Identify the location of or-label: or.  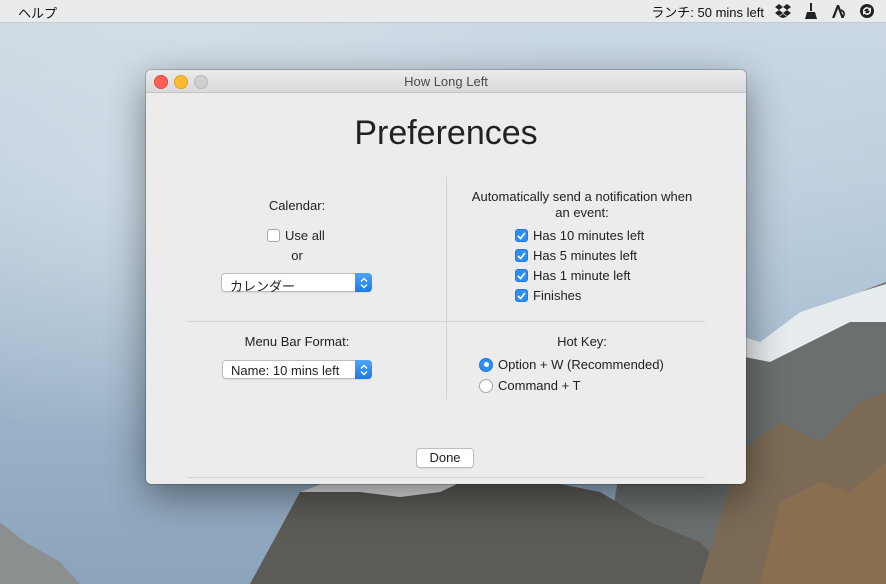
(297, 255).